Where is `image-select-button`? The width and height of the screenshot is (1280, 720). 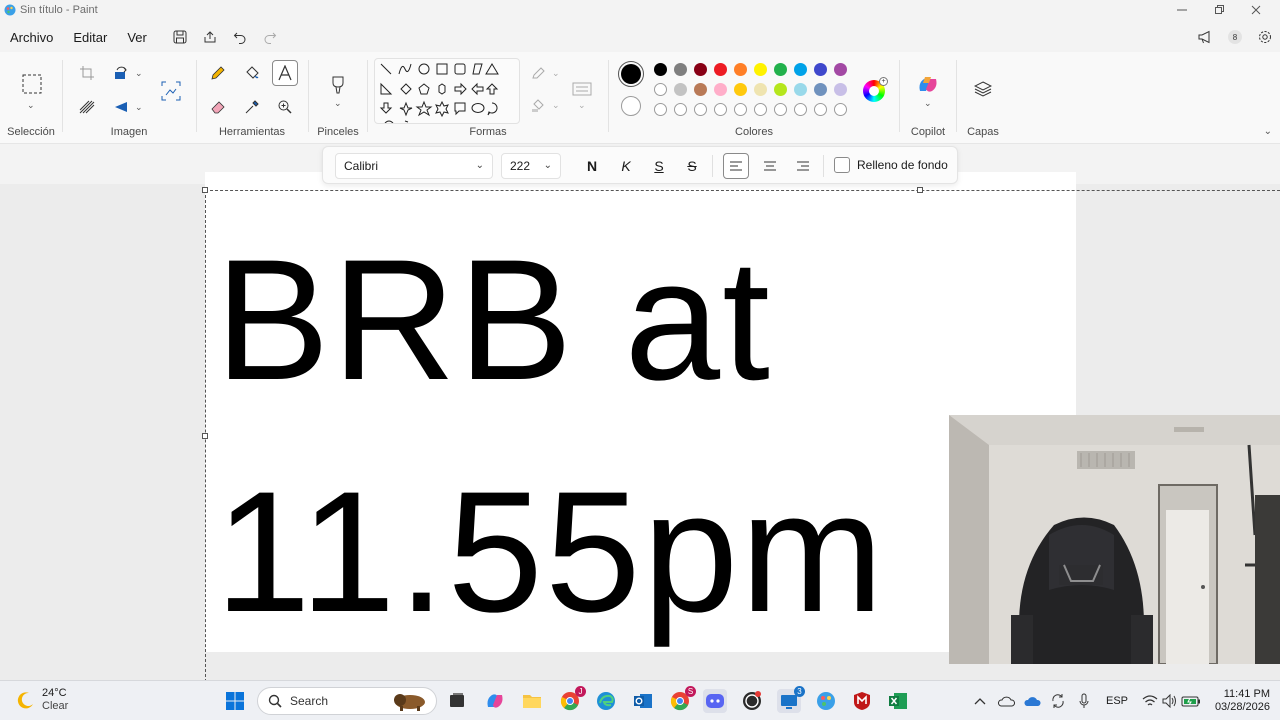
image-select-button is located at coordinates (171, 91).